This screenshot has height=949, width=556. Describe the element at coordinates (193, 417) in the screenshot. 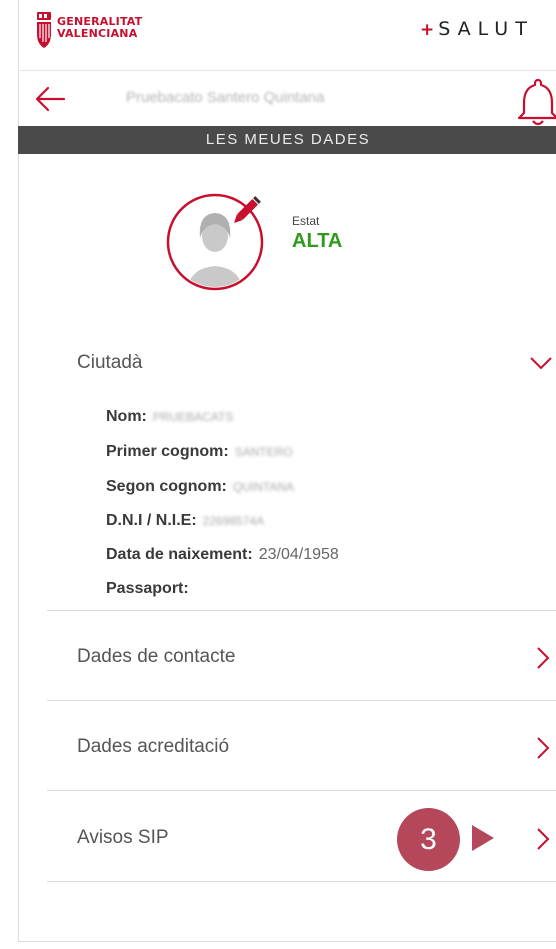

I see `field-value: PRUEBACATS` at that location.